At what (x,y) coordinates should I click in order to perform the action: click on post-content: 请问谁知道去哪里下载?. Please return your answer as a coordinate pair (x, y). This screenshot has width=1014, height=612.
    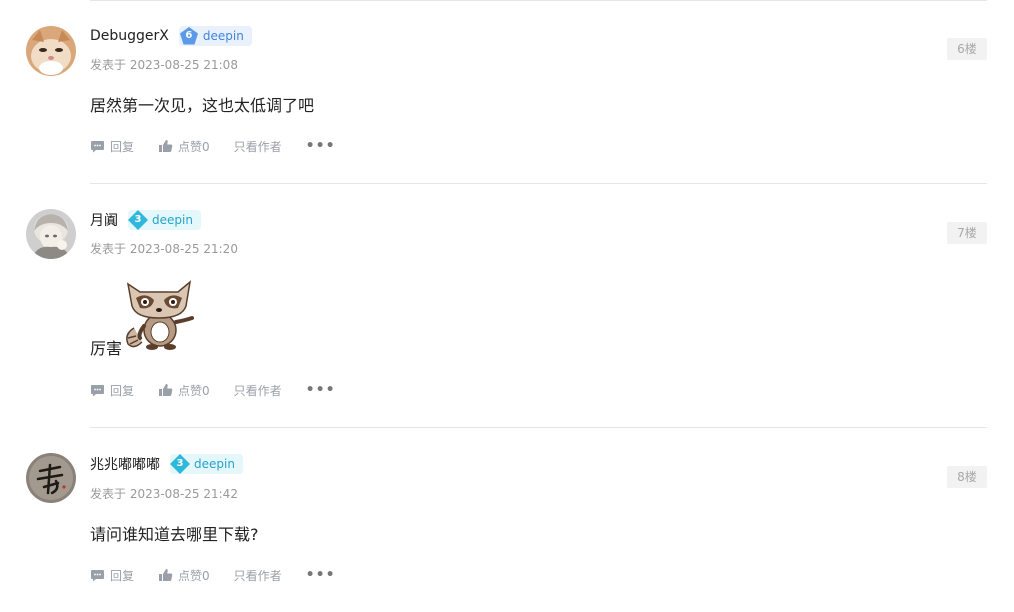
    Looking at the image, I should click on (174, 534).